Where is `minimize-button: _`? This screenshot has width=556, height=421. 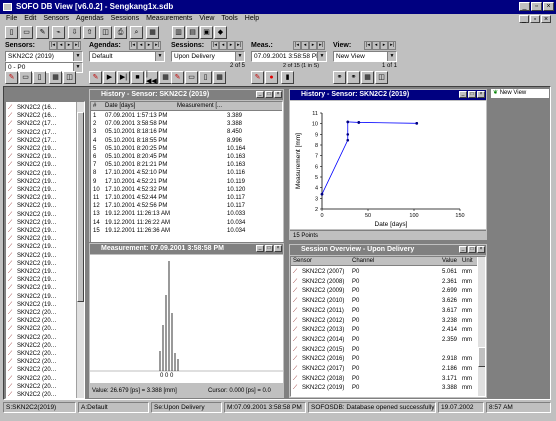 minimize-button: _ is located at coordinates (524, 6).